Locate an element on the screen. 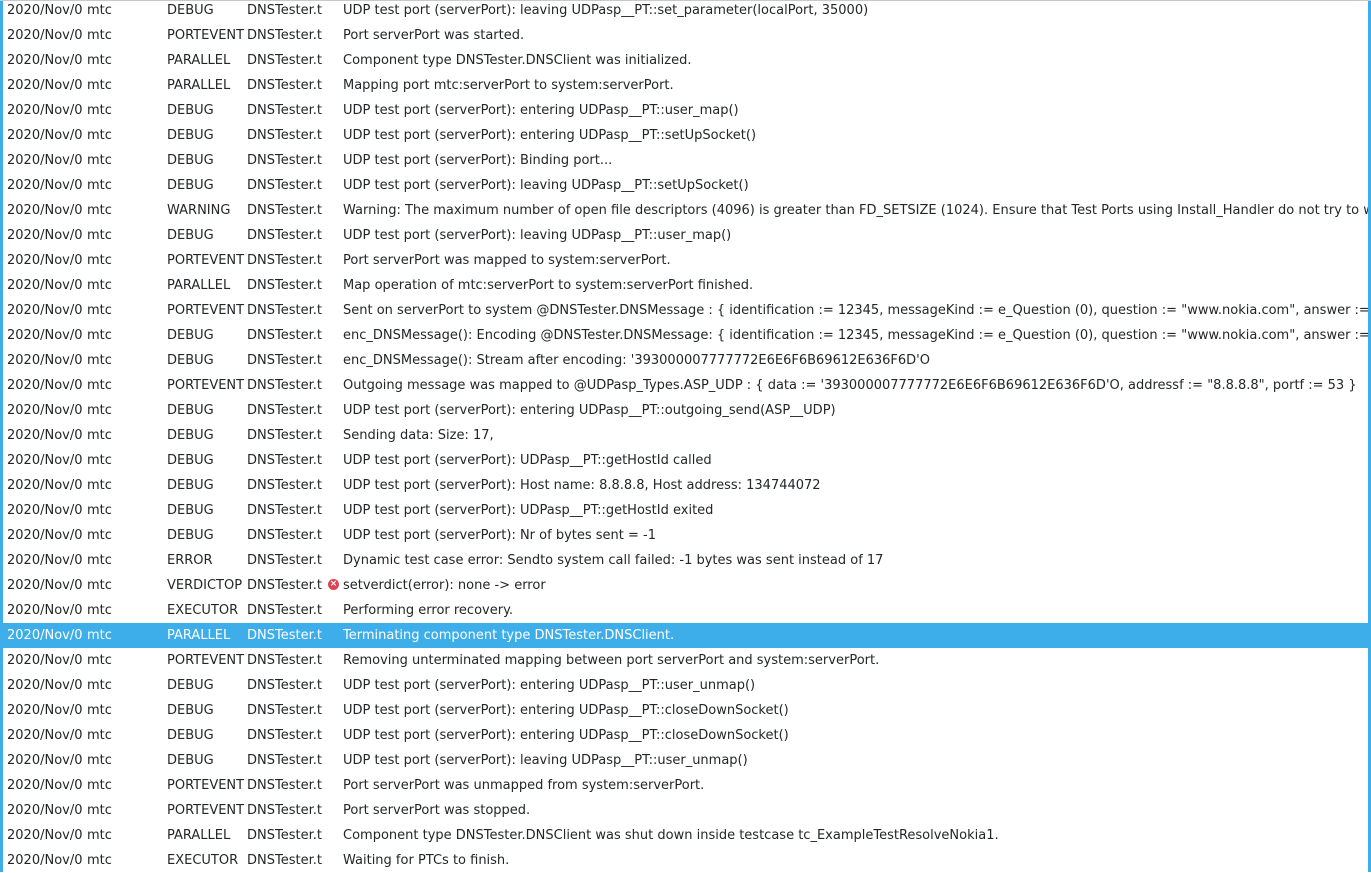 The image size is (1371, 873). message-cell: Port serverPort was started. is located at coordinates (434, 35).